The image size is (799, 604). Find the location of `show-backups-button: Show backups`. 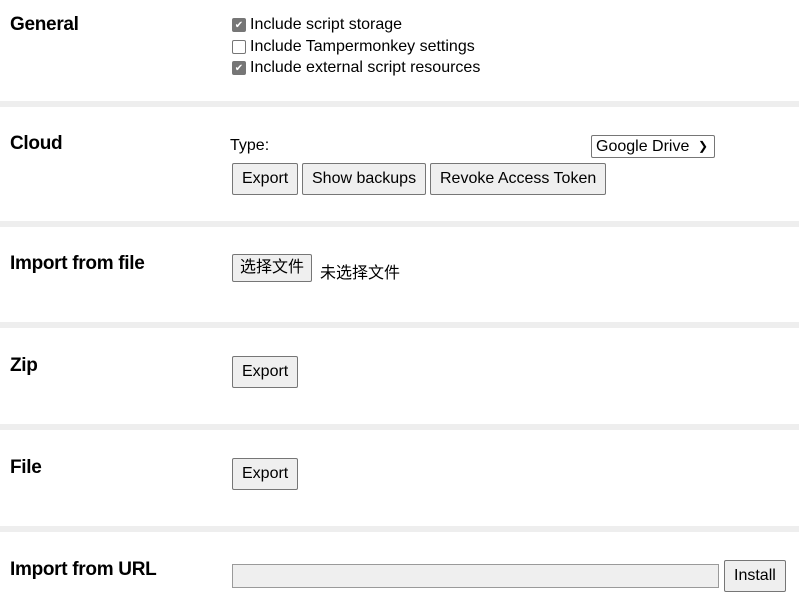

show-backups-button: Show backups is located at coordinates (364, 179).